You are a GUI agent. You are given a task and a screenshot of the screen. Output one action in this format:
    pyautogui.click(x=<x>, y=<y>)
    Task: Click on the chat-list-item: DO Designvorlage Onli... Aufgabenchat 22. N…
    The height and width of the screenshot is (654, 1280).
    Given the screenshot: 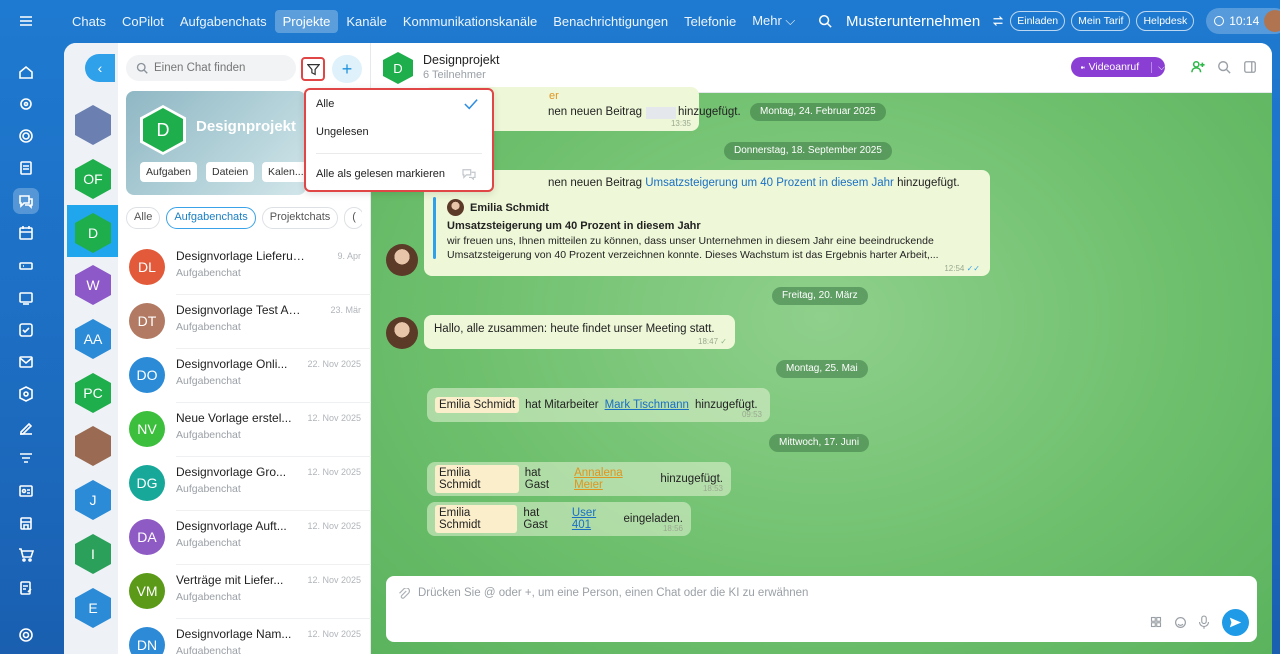 What is the action you would take?
    pyautogui.click(x=244, y=376)
    